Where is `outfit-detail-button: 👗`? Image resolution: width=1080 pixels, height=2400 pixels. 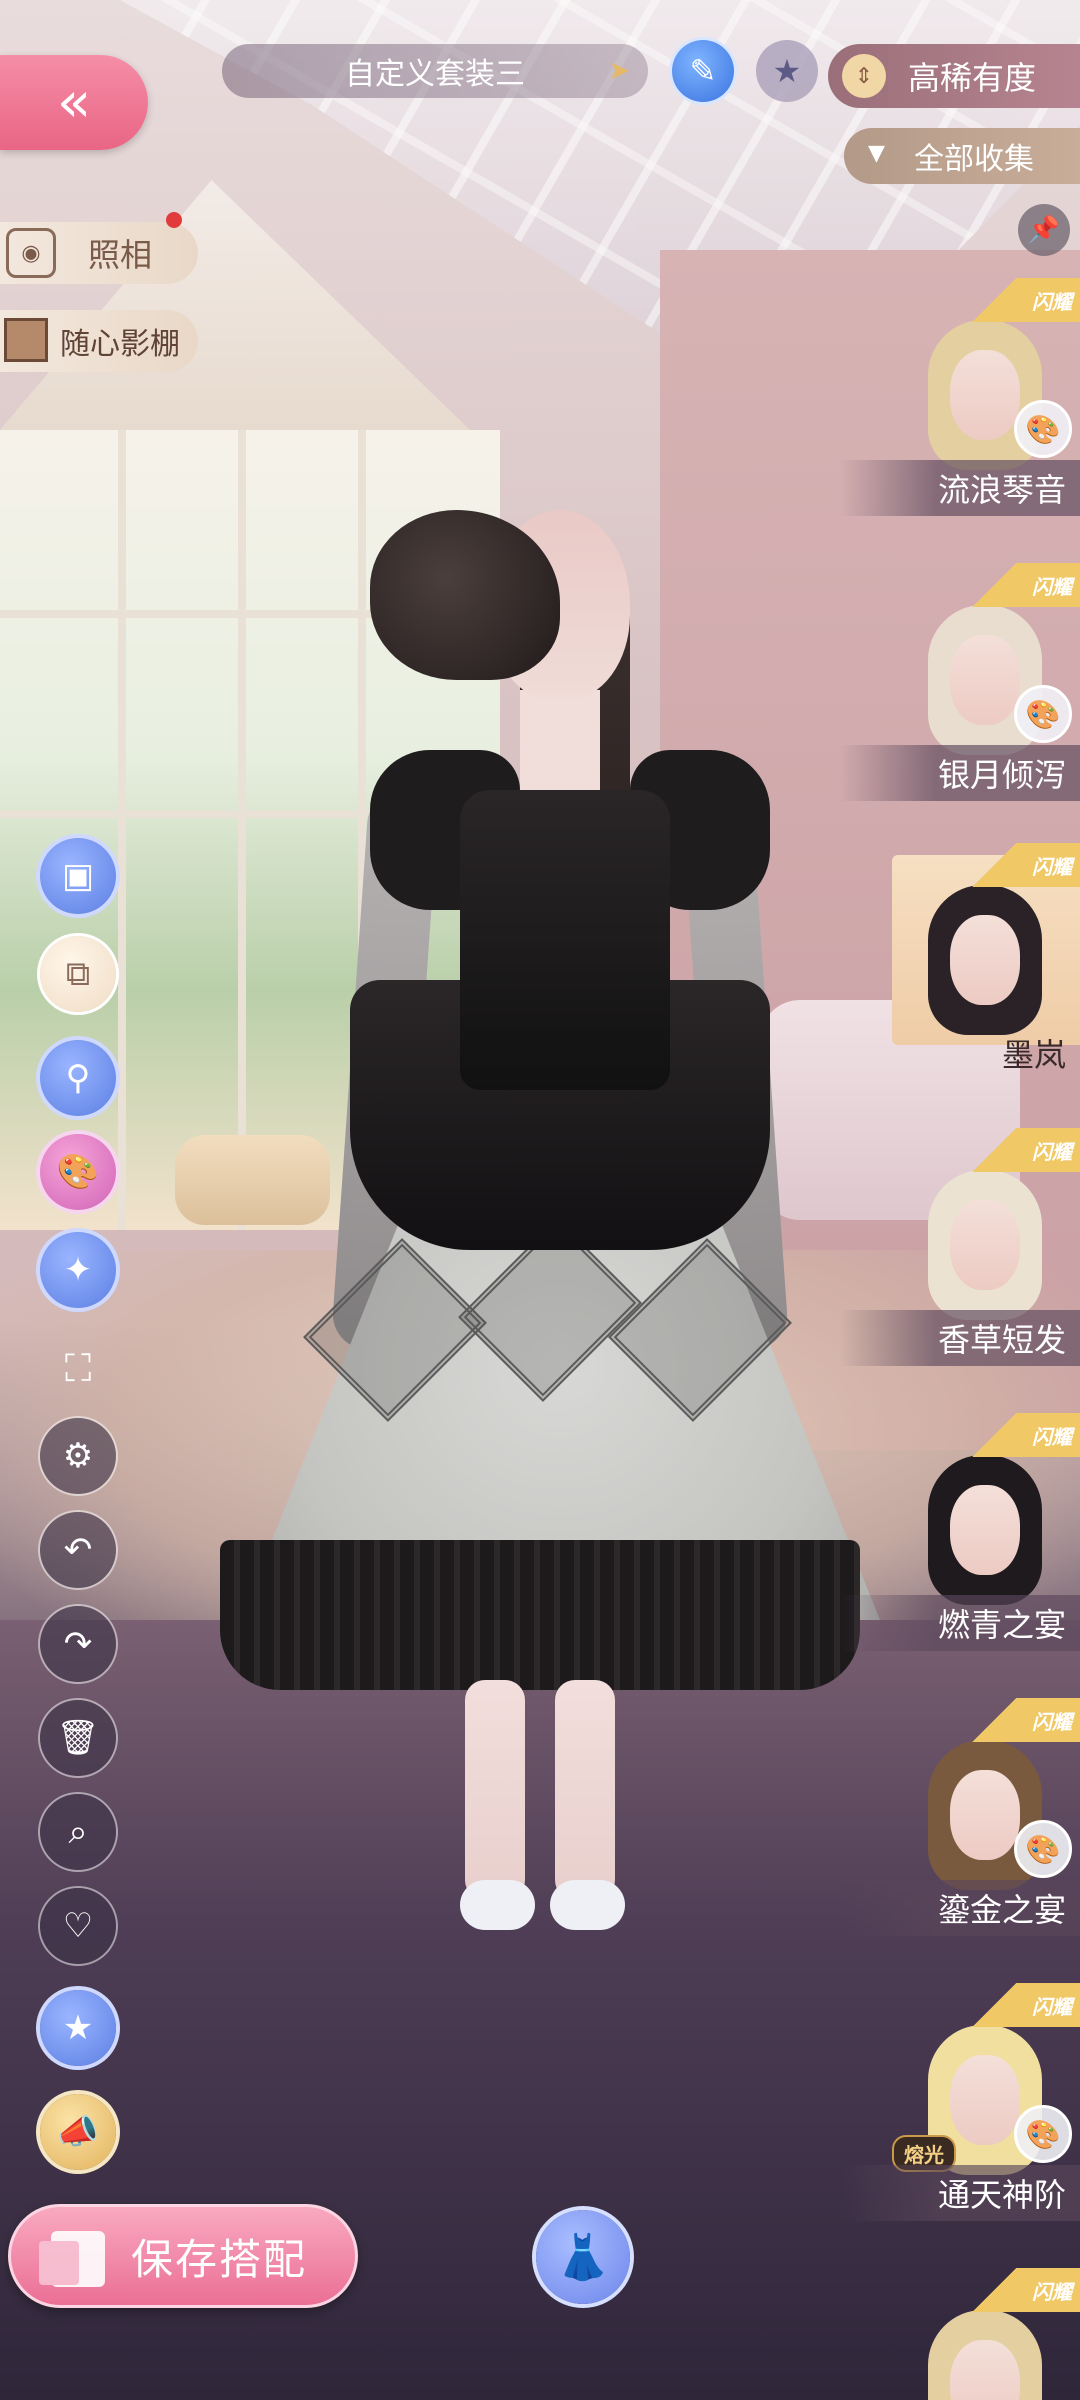 outfit-detail-button: 👗 is located at coordinates (583, 2257).